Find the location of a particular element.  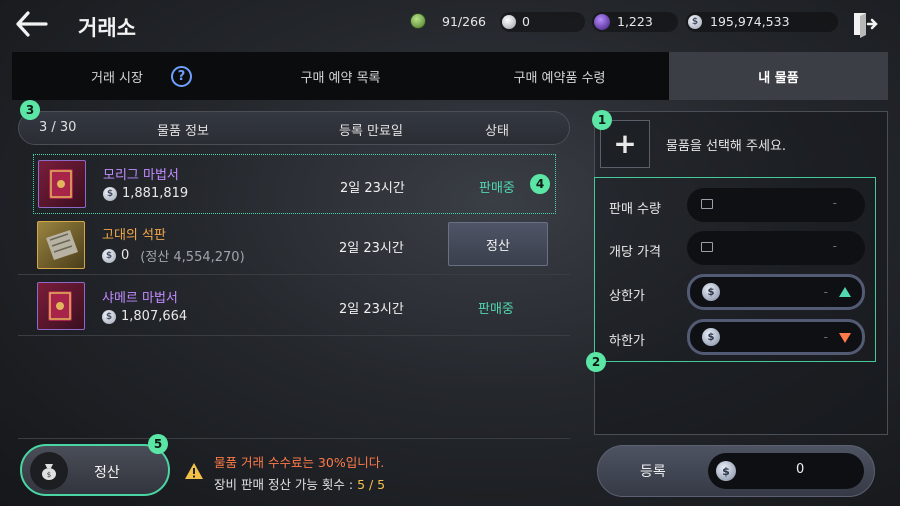

stone-tablet-icon is located at coordinates (61, 245).